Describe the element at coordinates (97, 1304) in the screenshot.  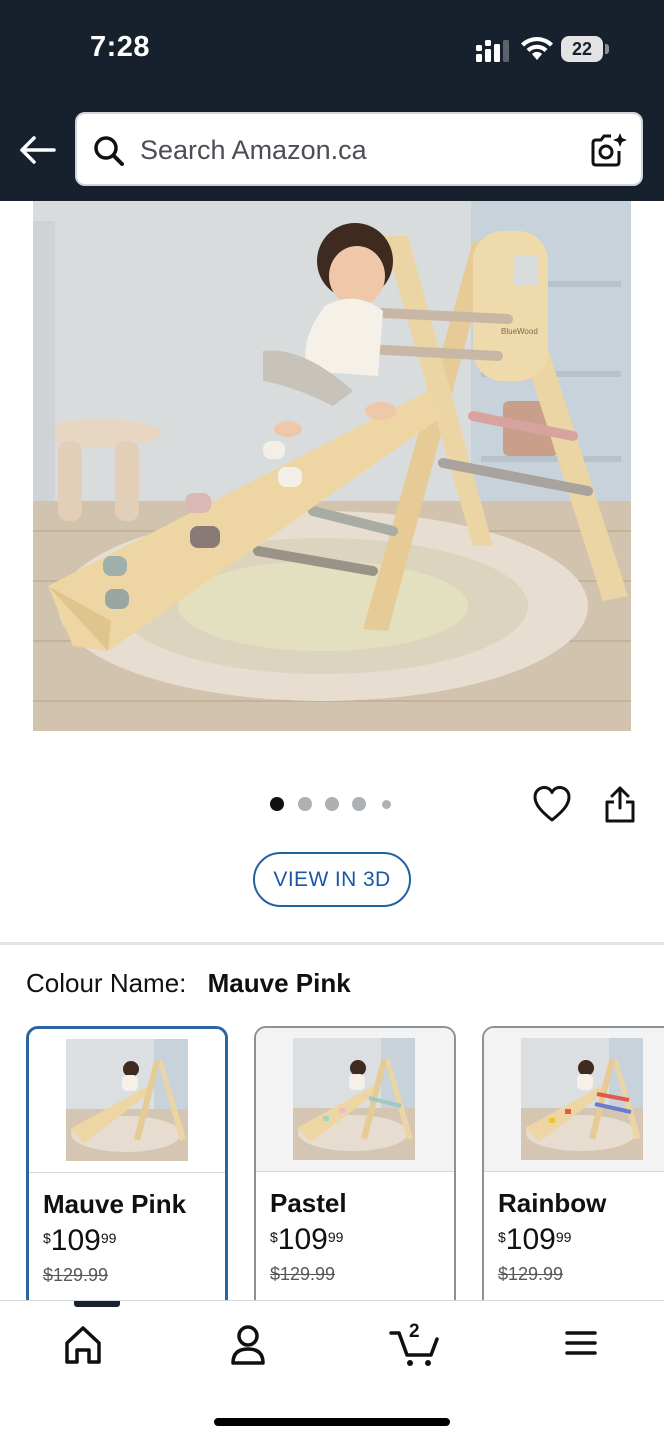
I see `active-tab-indicator` at that location.